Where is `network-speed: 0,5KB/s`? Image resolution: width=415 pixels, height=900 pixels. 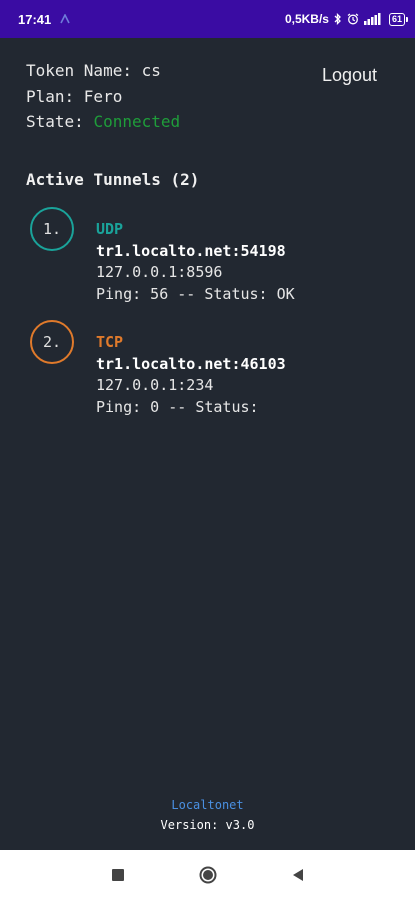
network-speed: 0,5KB/s is located at coordinates (306, 19).